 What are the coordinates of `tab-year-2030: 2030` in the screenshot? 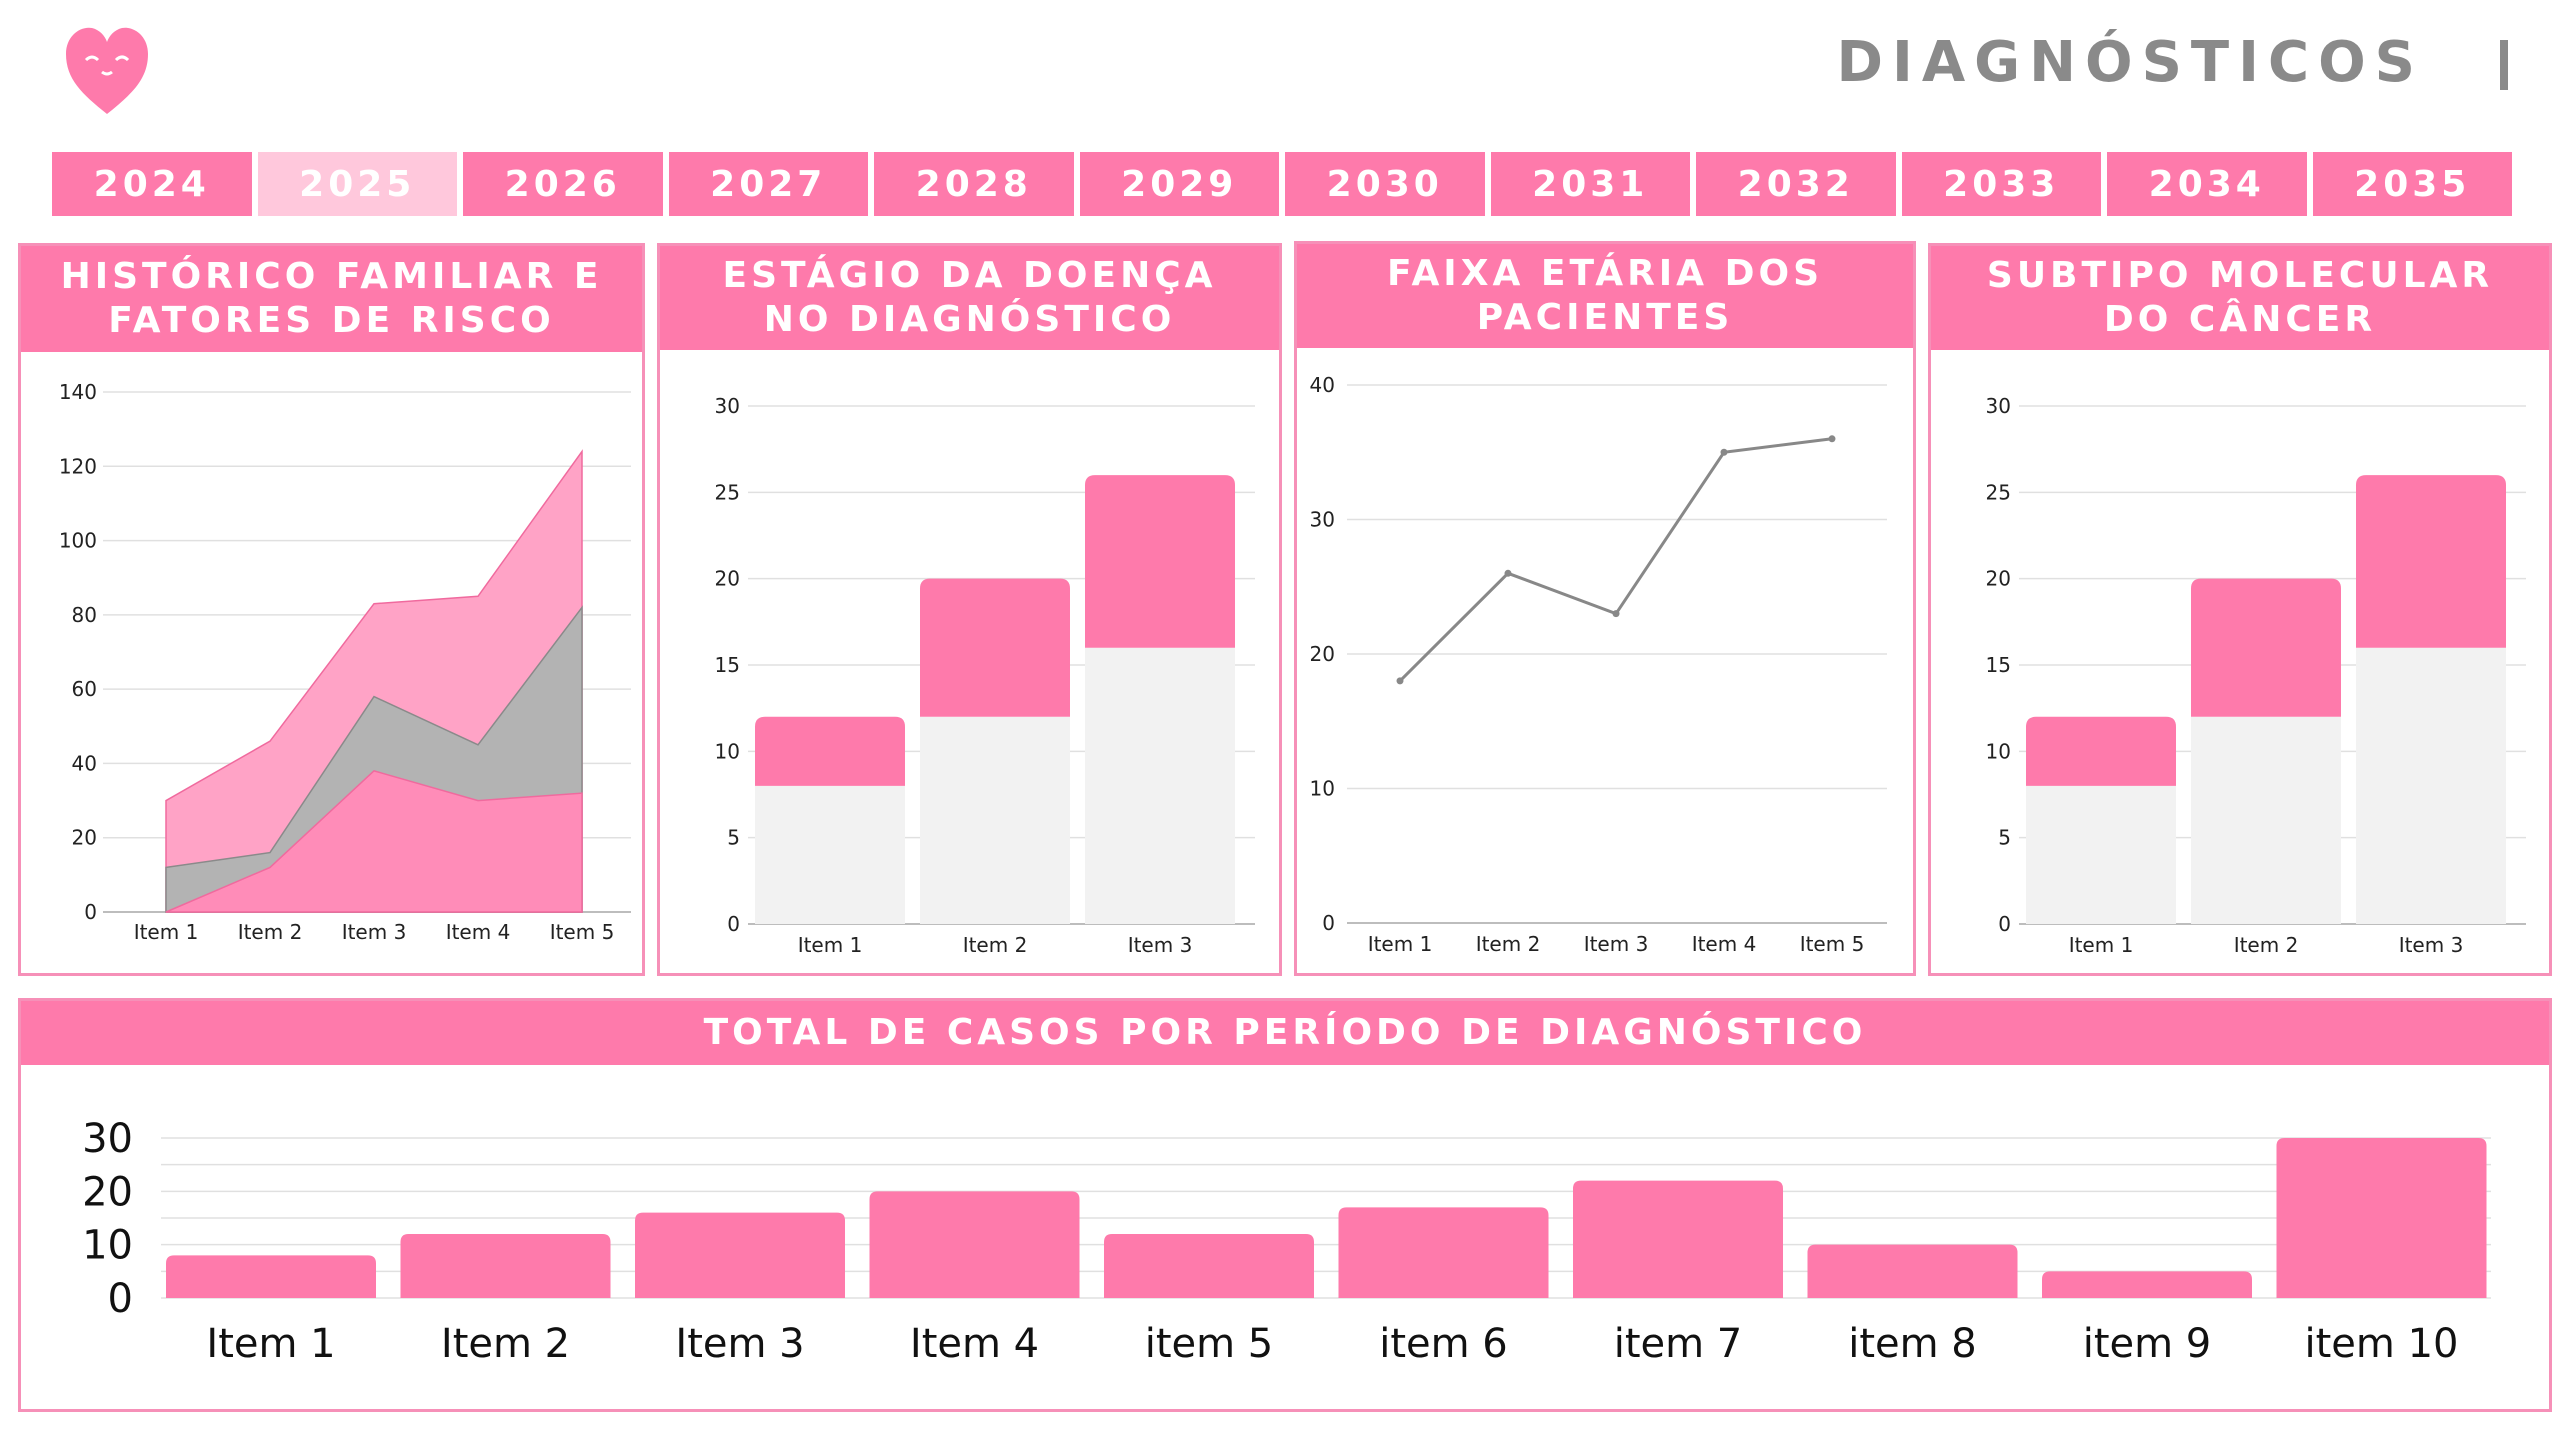 It's located at (1385, 184).